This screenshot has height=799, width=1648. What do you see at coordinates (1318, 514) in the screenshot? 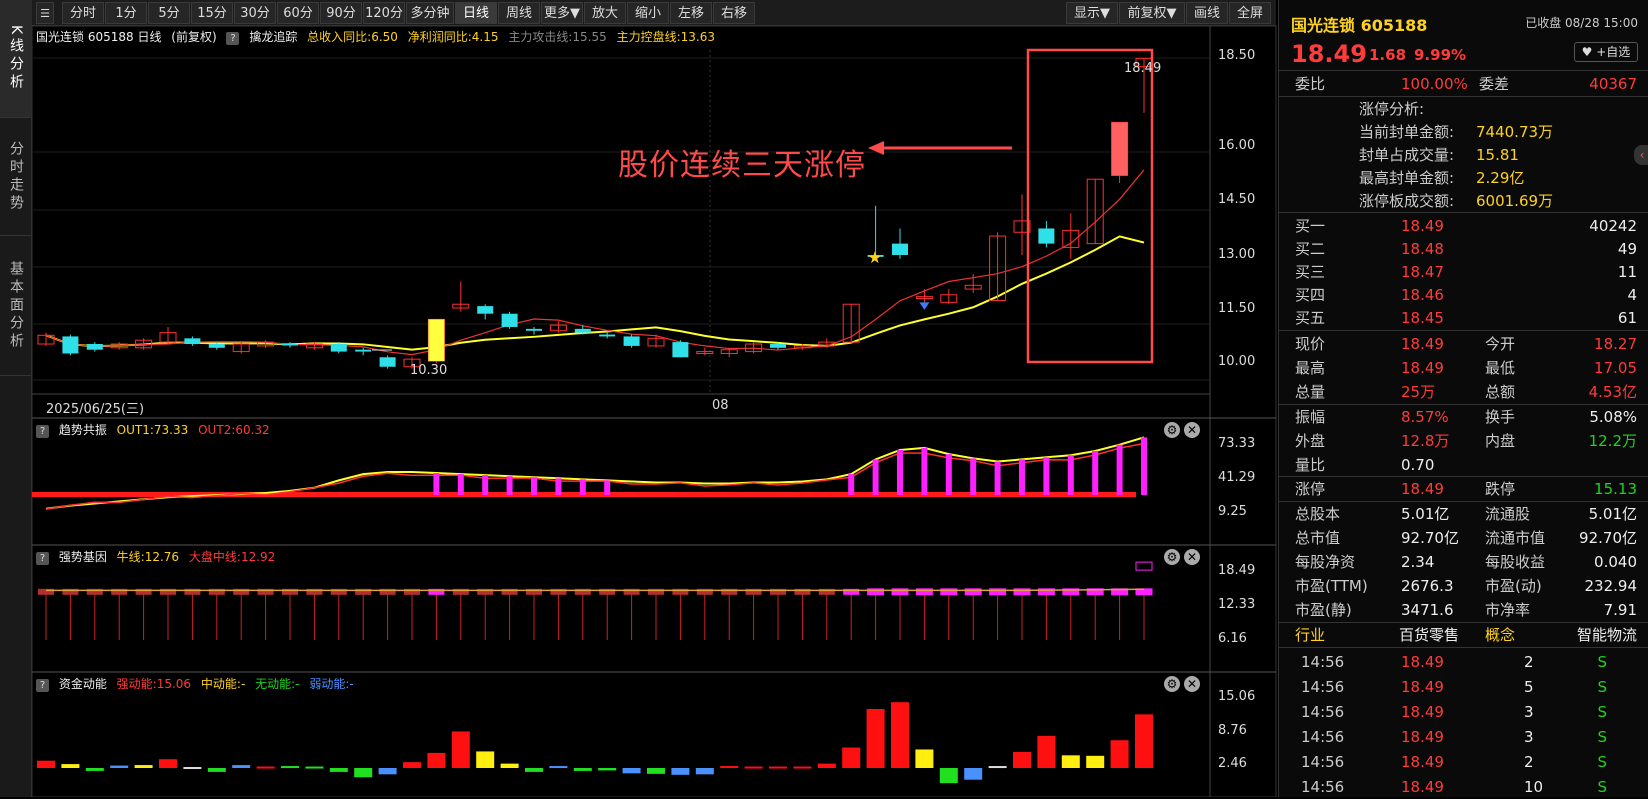
I see `cell: 总股本` at bounding box center [1318, 514].